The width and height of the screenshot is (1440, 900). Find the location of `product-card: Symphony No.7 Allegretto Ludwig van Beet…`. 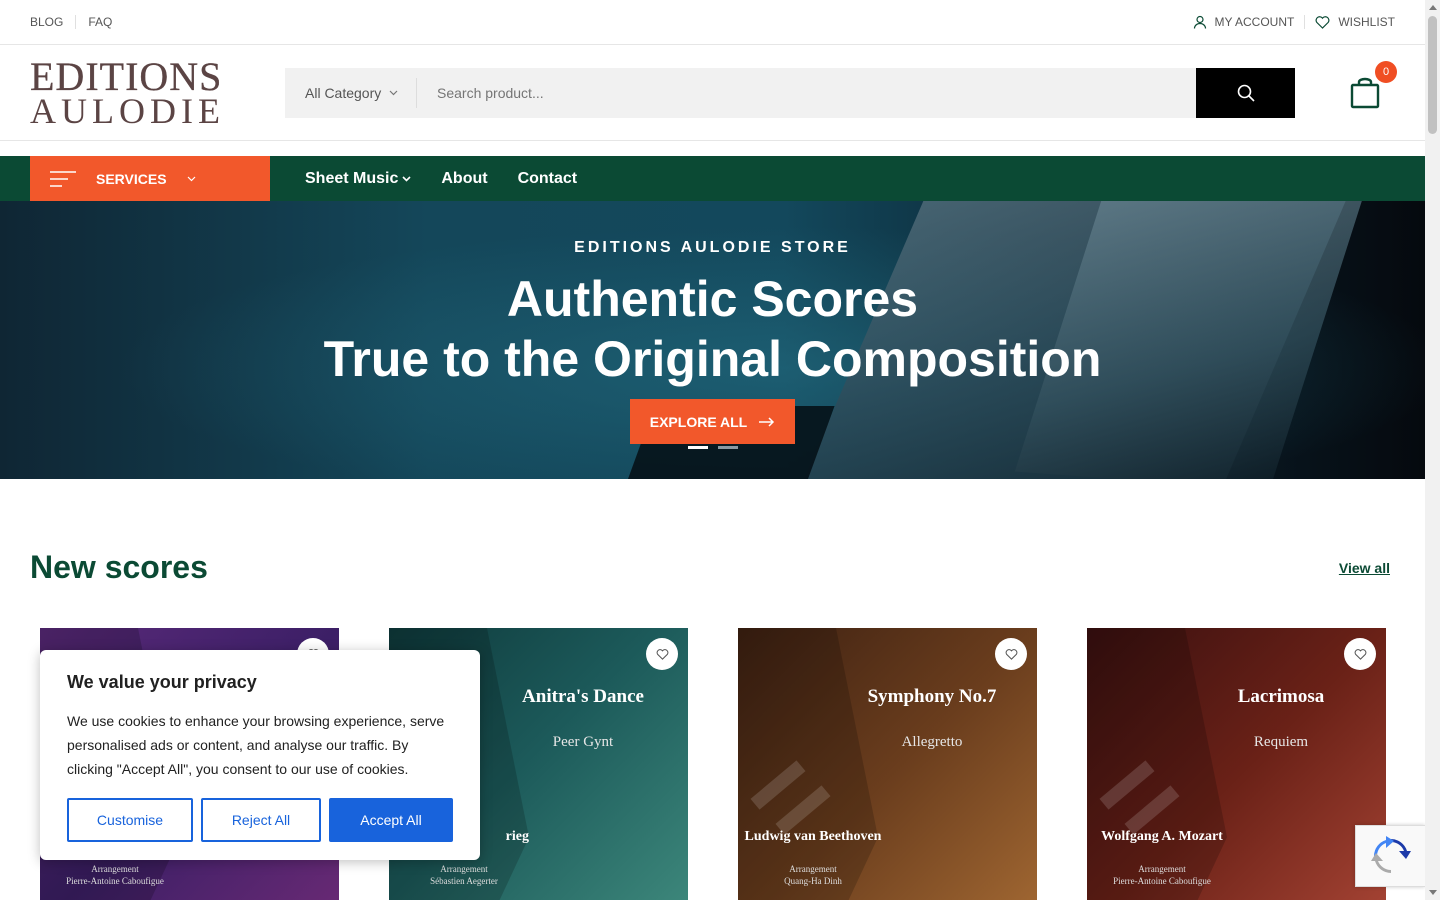

product-card: Symphony No.7 Allegretto Ludwig van Beet… is located at coordinates (887, 764).